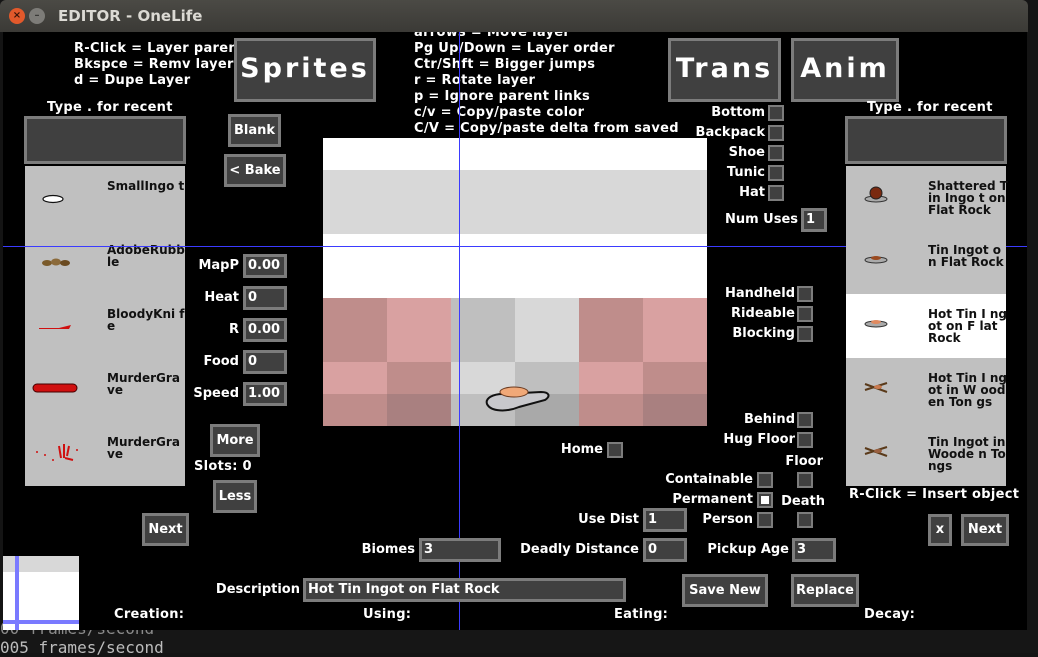 This screenshot has height=657, width=1038. I want to click on list-item: Tin Ingot in Woode n Tongs, so click(926, 454).